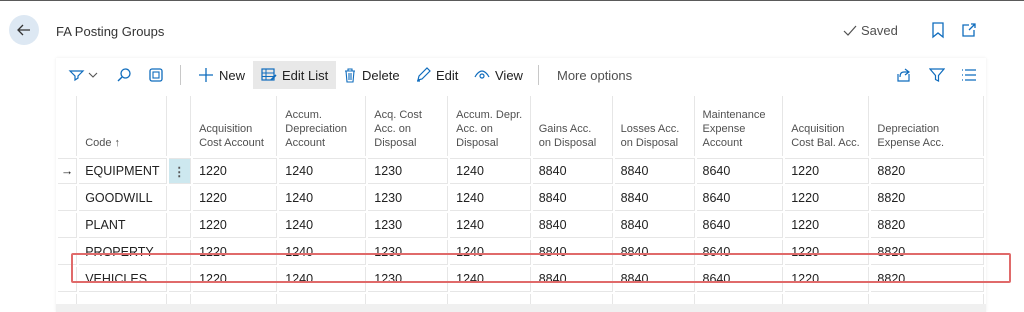 This screenshot has width=1024, height=312. Describe the element at coordinates (490, 126) in the screenshot. I see `column-header-accum-depr-acc-on-disposal: Accum. Depr. Acc. on Disposal` at that location.